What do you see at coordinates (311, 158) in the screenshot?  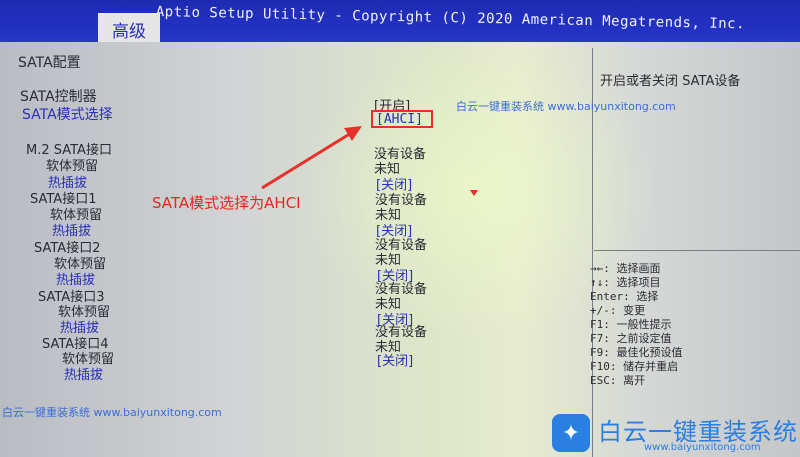 I see `annotation-arrow` at bounding box center [311, 158].